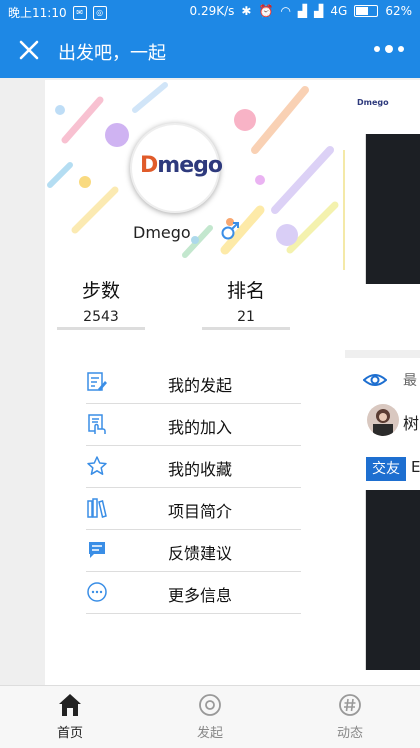 The image size is (420, 748). I want to click on chat-icon, so click(97, 550).